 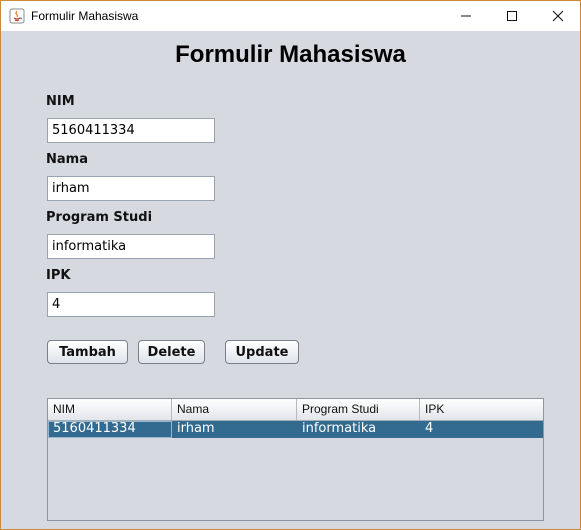 What do you see at coordinates (17, 16) in the screenshot?
I see `java-icon` at bounding box center [17, 16].